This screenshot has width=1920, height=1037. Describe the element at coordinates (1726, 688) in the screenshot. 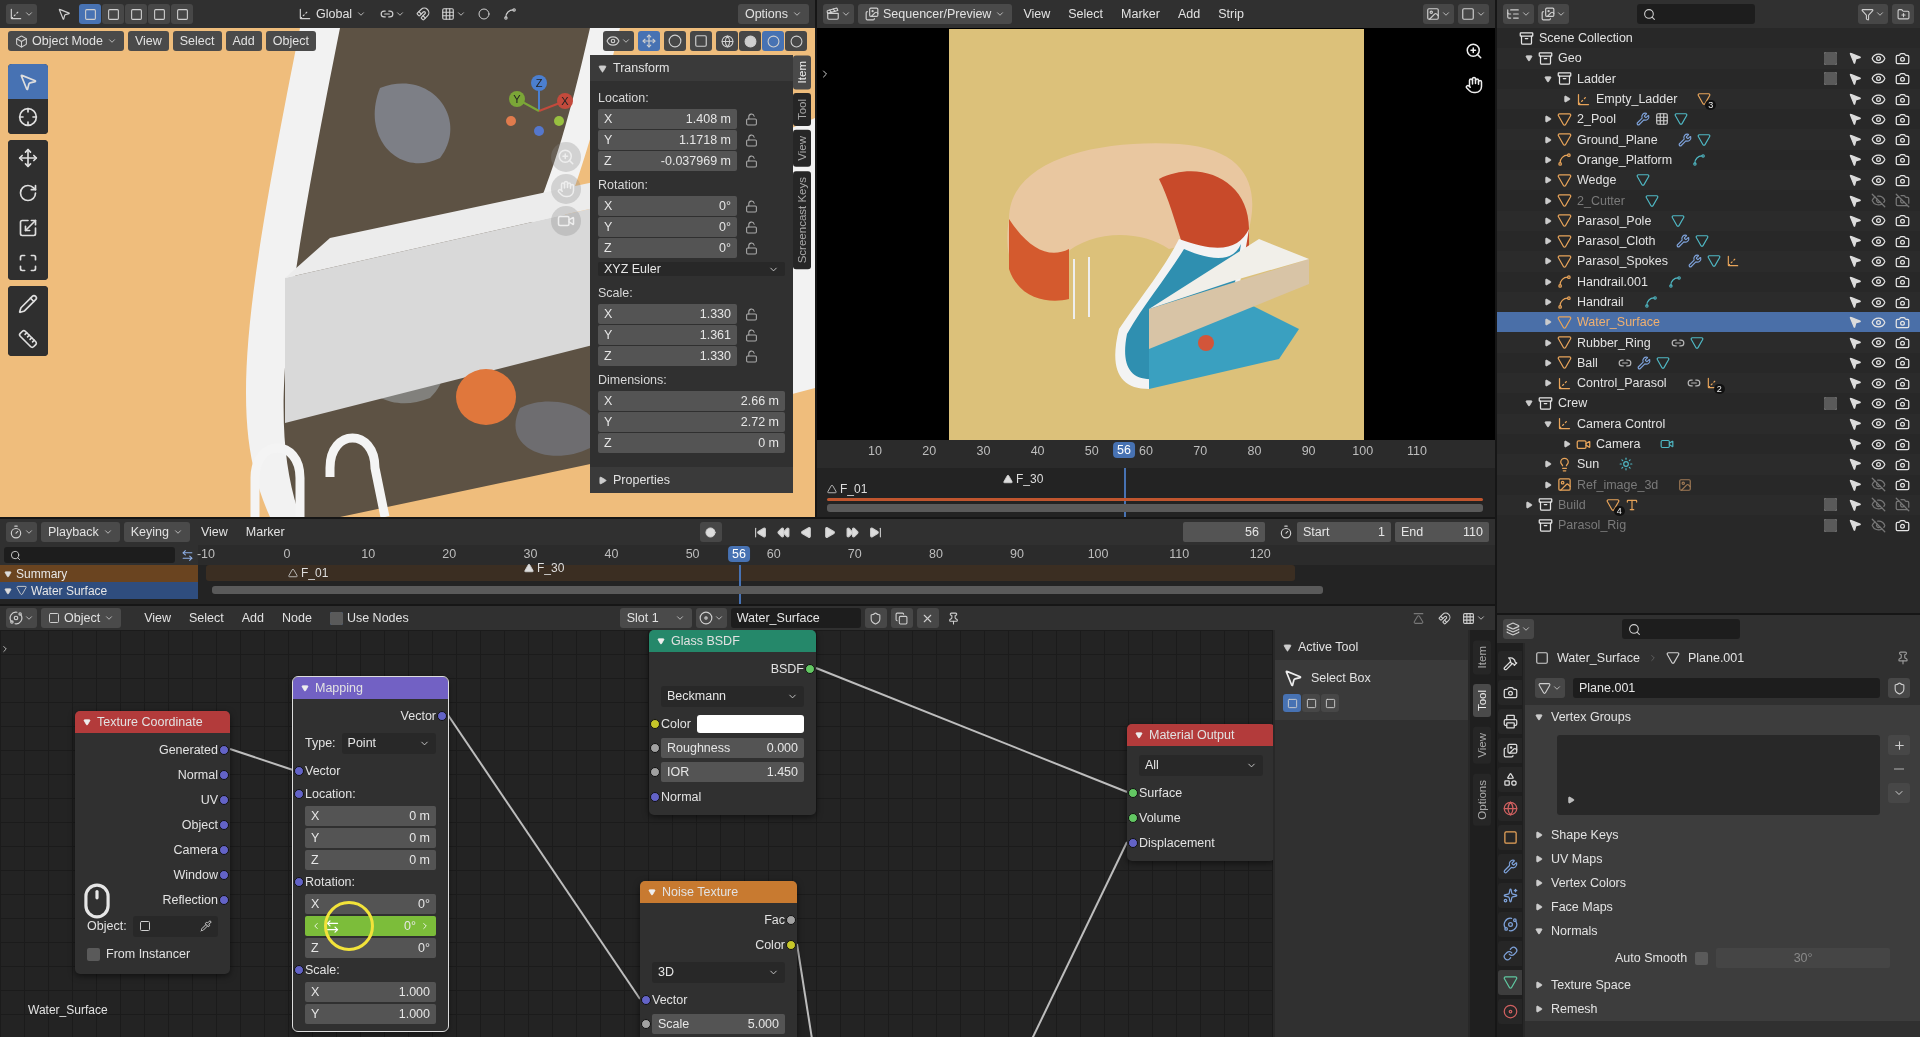

I see `data-name-field: Plane.001` at that location.